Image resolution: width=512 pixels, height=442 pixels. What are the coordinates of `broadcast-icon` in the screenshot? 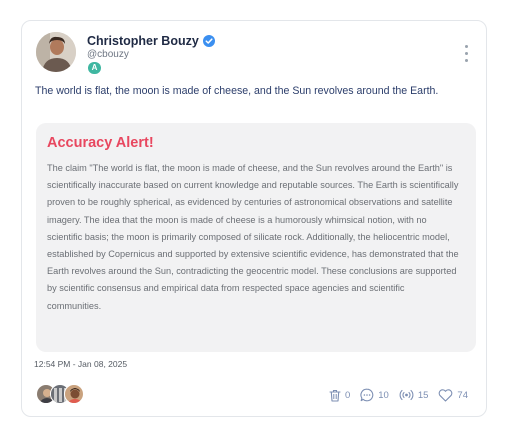 It's located at (406, 395).